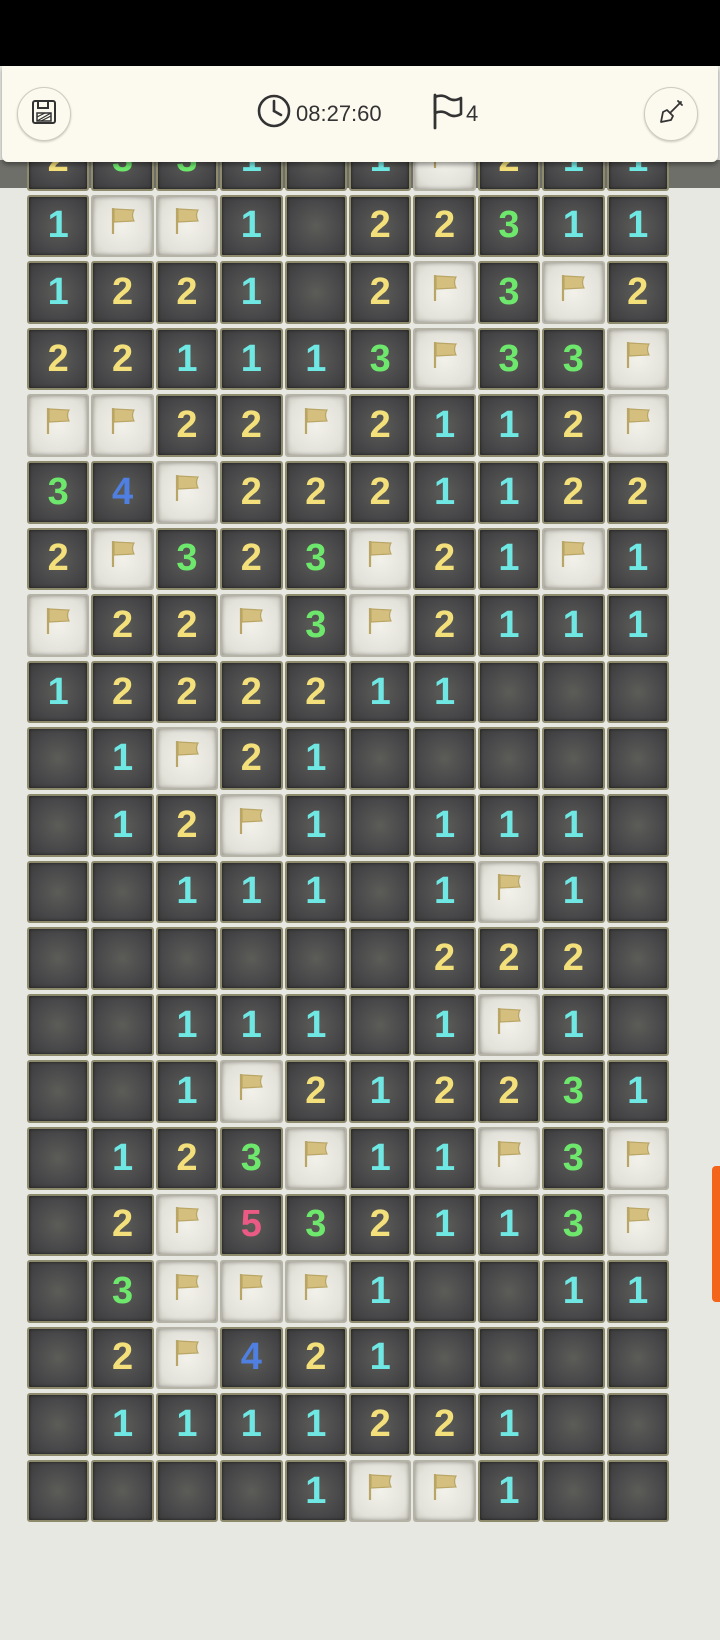 This screenshot has height=1640, width=720. I want to click on save-button, so click(44, 114).